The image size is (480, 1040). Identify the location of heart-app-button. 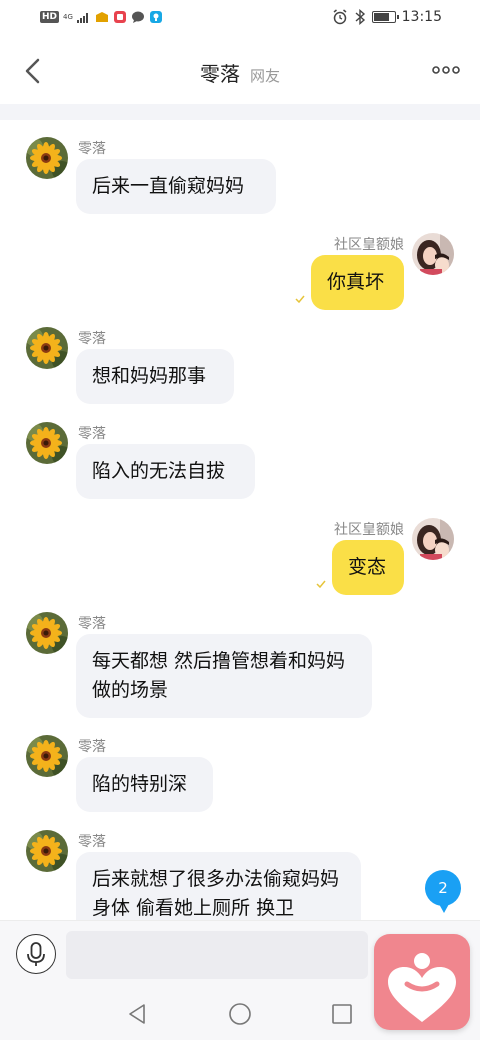
(422, 982).